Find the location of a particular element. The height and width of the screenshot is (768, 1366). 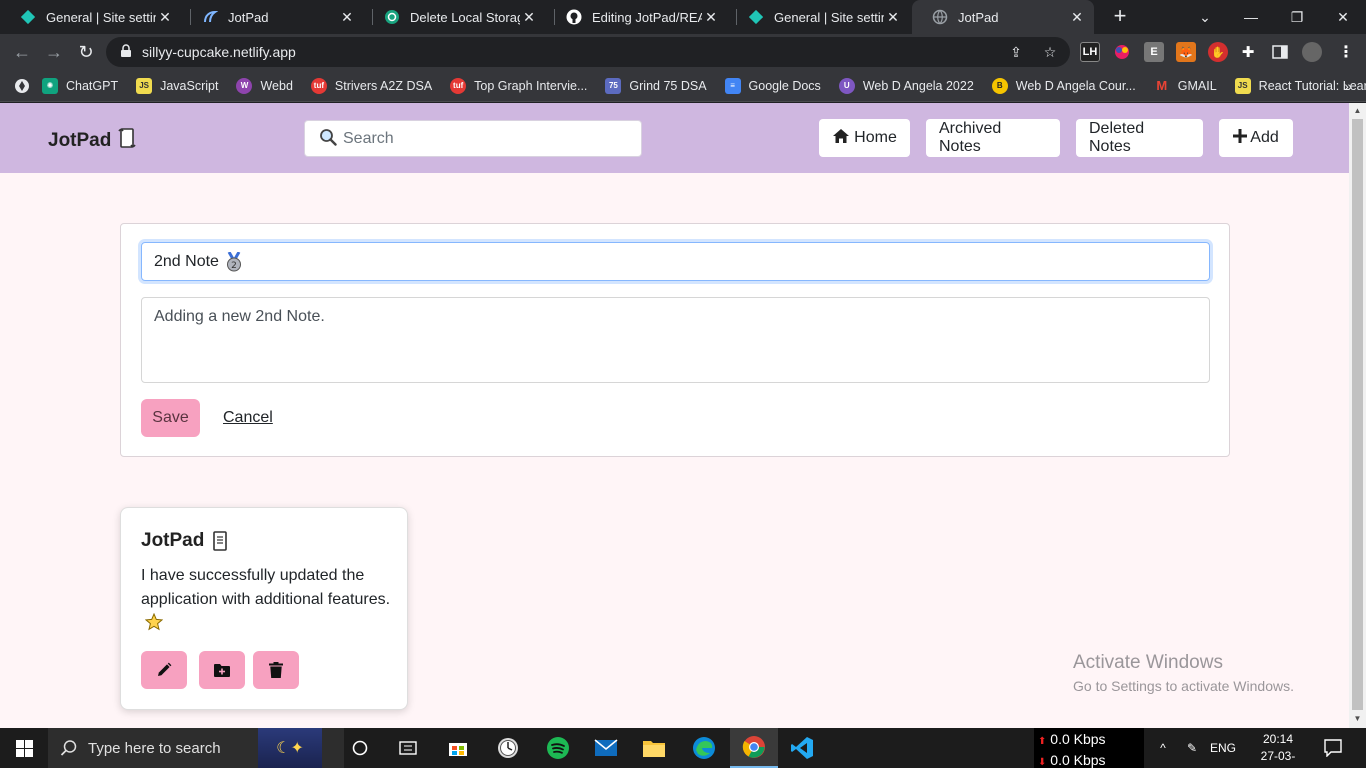

browser-tab: Delete Local Storage D ✕ is located at coordinates (455, 17).